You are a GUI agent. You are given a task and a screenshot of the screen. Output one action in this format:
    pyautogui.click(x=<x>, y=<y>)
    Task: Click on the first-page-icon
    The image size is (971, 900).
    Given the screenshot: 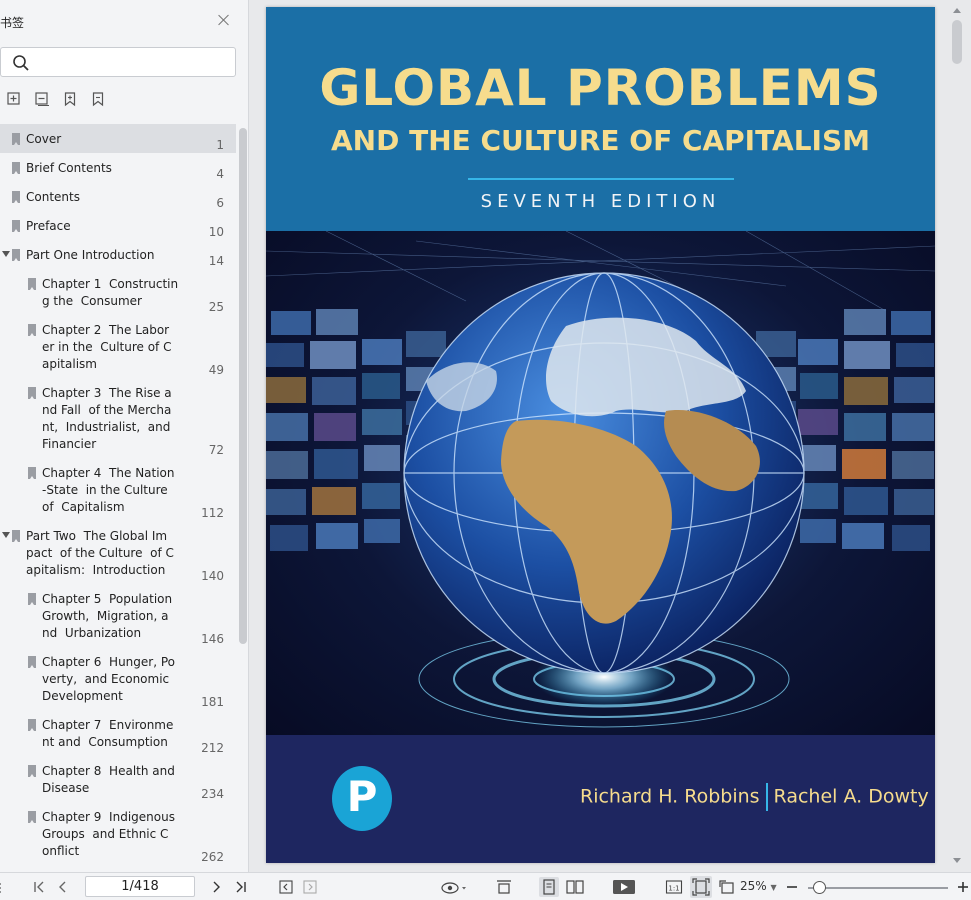 What is the action you would take?
    pyautogui.click(x=40, y=887)
    